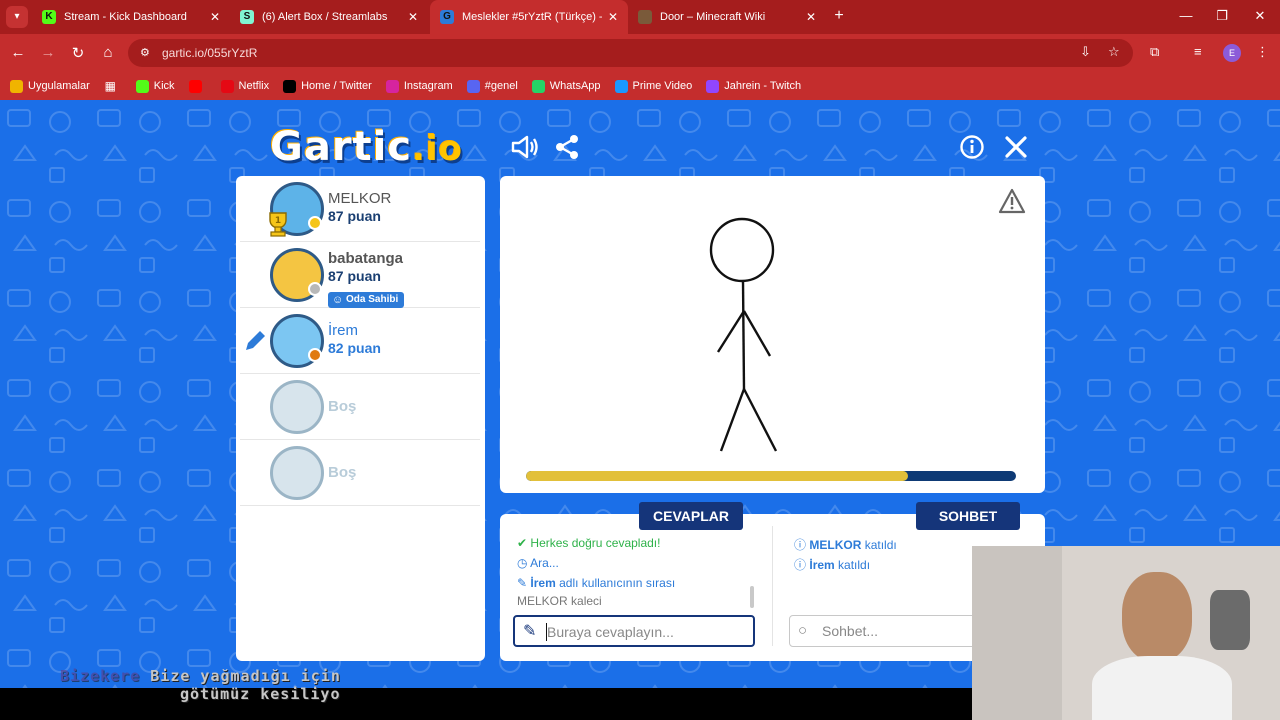 This screenshot has height=720, width=1280. I want to click on tab-answers: CEVAPLAR, so click(691, 516).